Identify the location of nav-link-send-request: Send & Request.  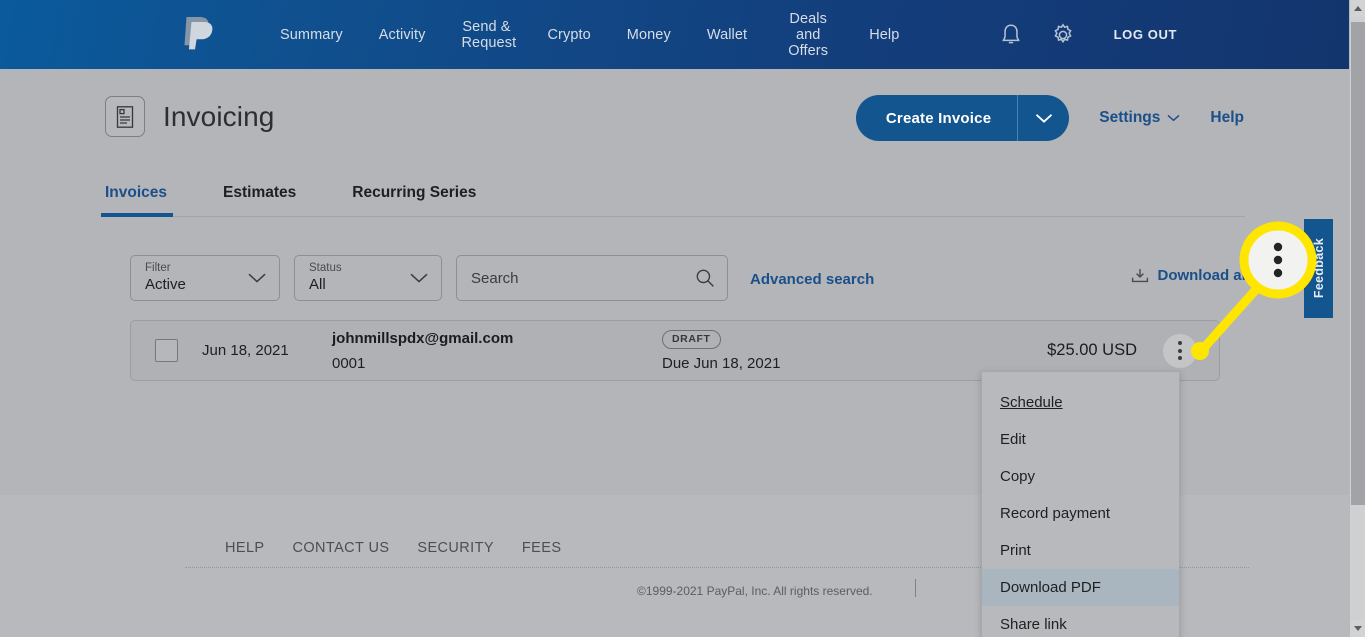
(486, 35).